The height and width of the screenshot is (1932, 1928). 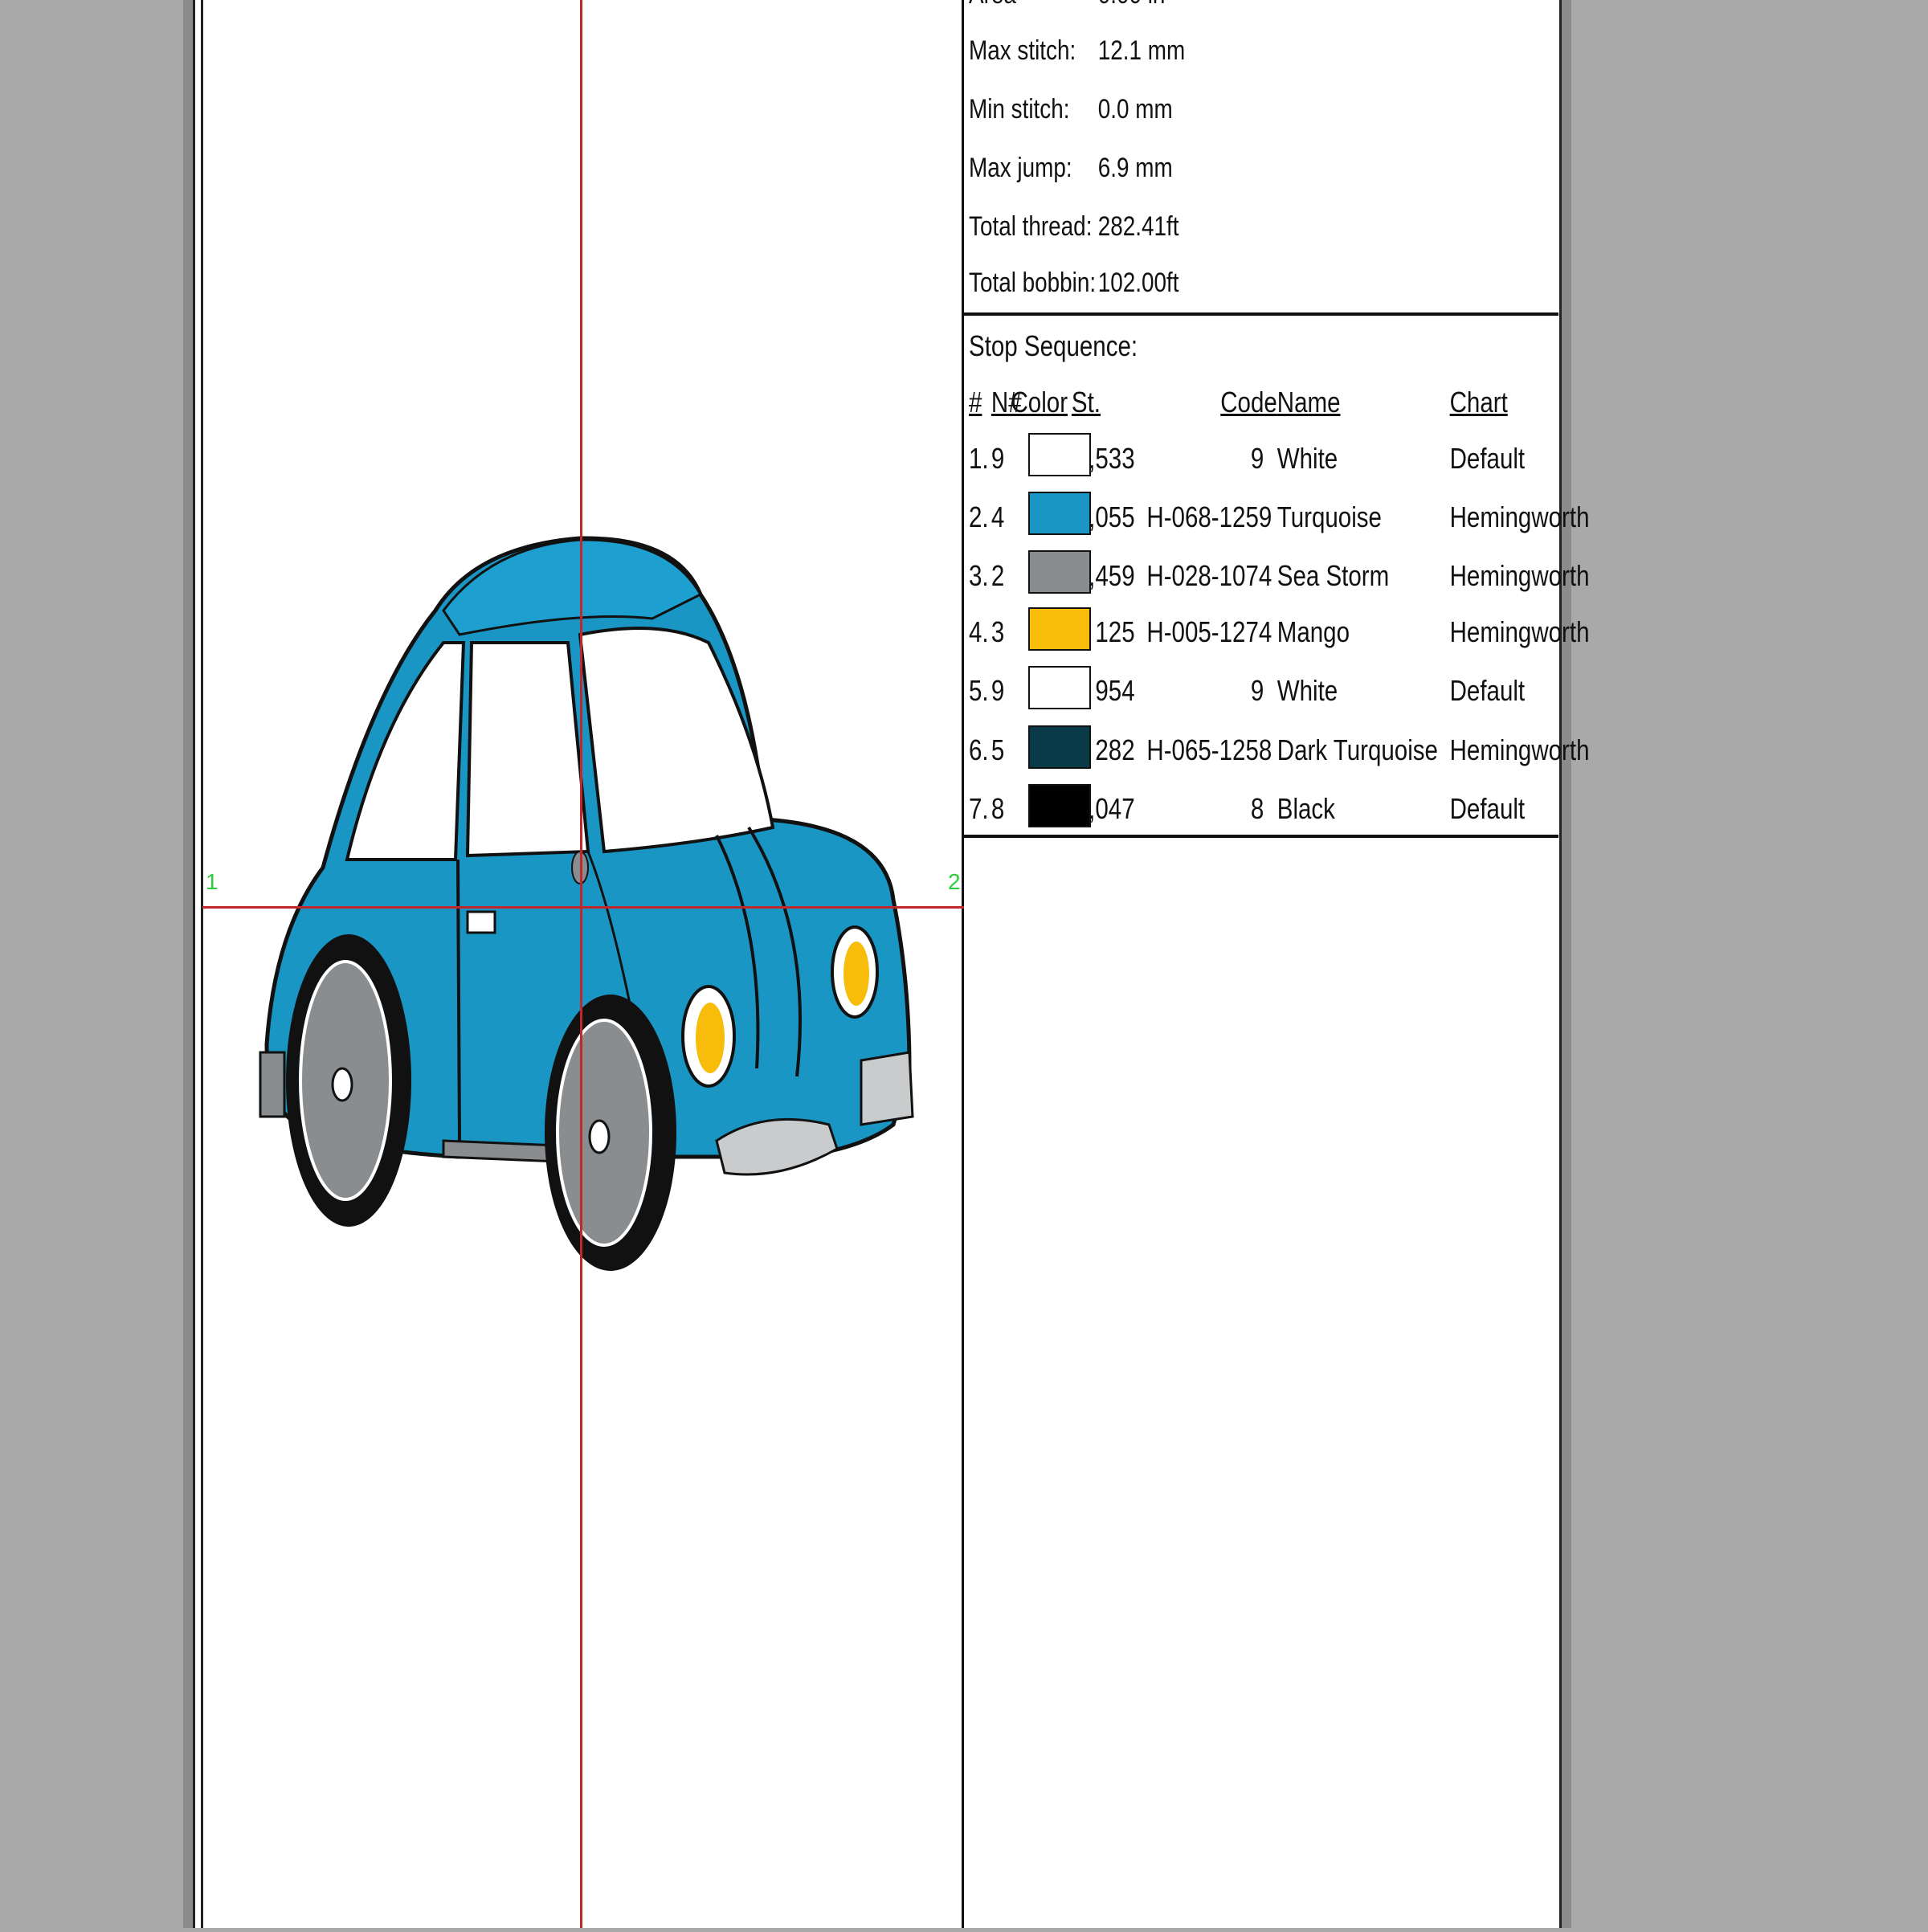 What do you see at coordinates (1305, 809) in the screenshot?
I see `row-name: Black` at bounding box center [1305, 809].